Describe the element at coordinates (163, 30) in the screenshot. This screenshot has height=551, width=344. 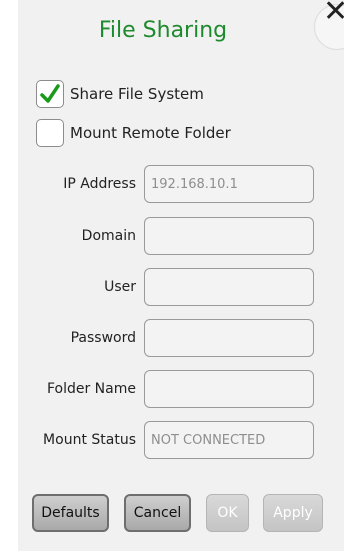
I see `dialog-title: File Sharing` at that location.